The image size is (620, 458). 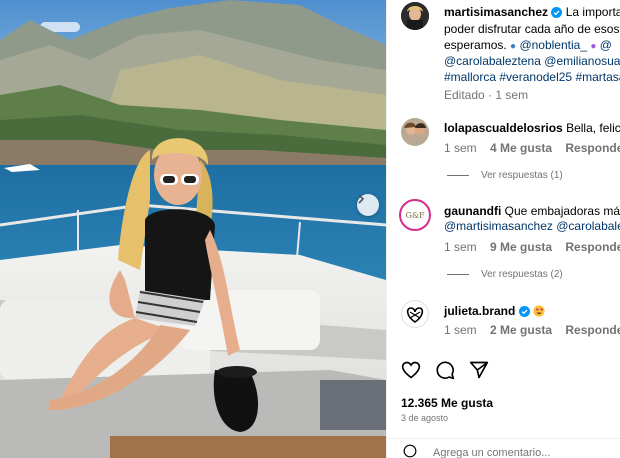 I want to click on view-replies-label: Ver respuestas (1), so click(x=522, y=175).